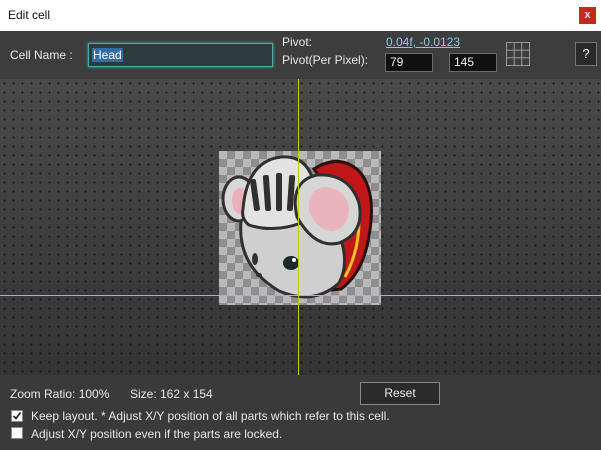  Describe the element at coordinates (107, 55) in the screenshot. I see `cell-name-value: Head` at that location.